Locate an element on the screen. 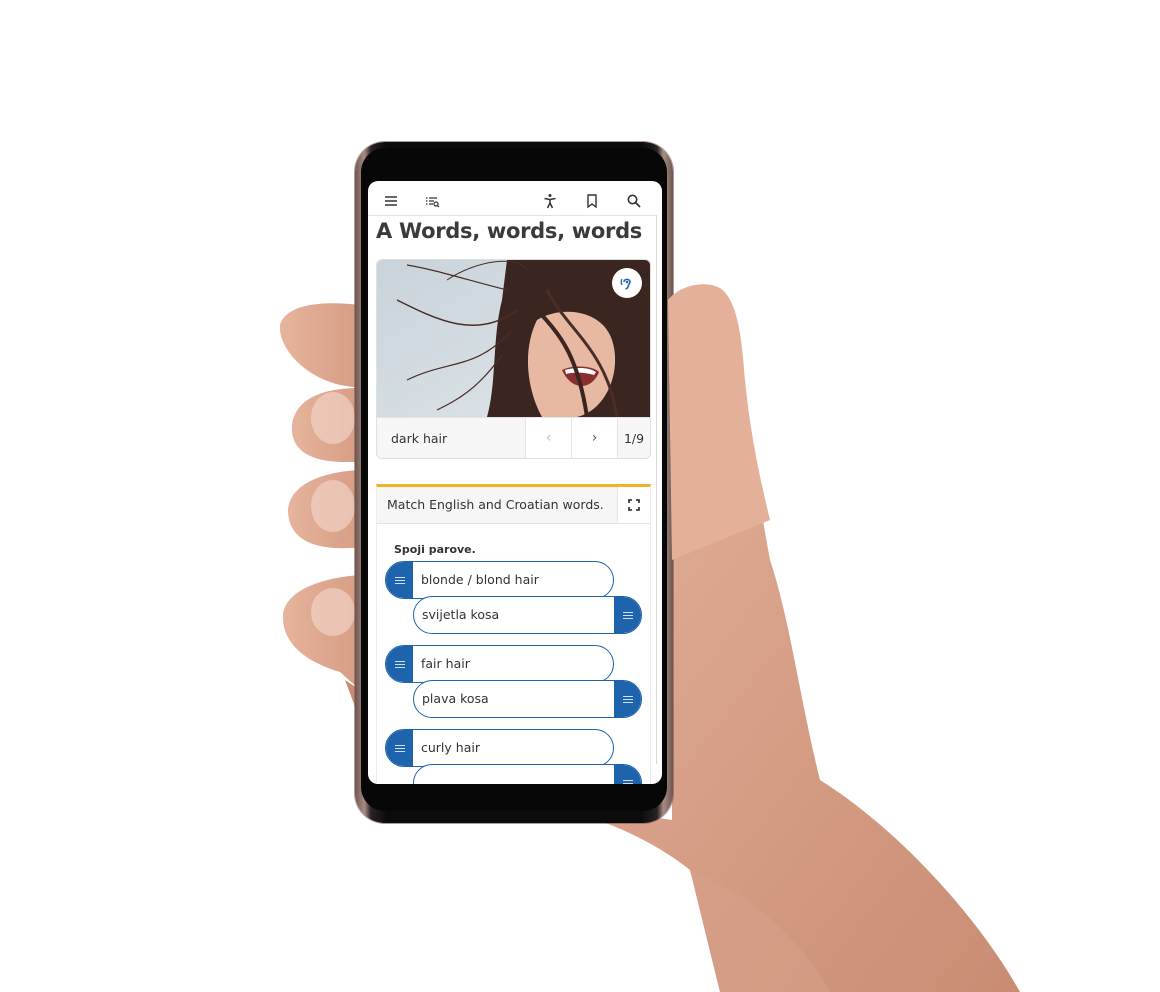 This screenshot has height=992, width=1160. image-gallery-card: dark hair ‹ › 1/9 is located at coordinates (513, 359).